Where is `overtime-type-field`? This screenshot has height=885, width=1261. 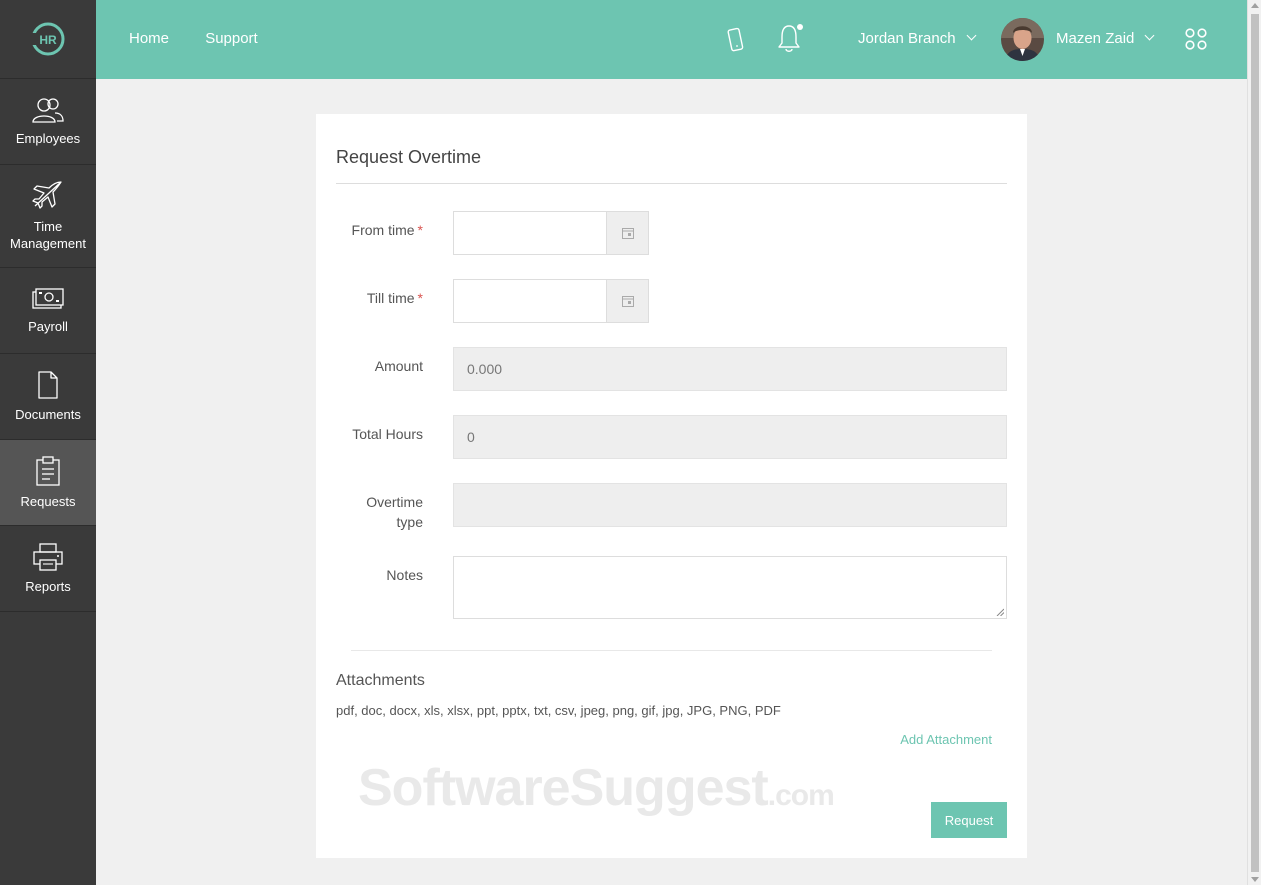 overtime-type-field is located at coordinates (730, 505).